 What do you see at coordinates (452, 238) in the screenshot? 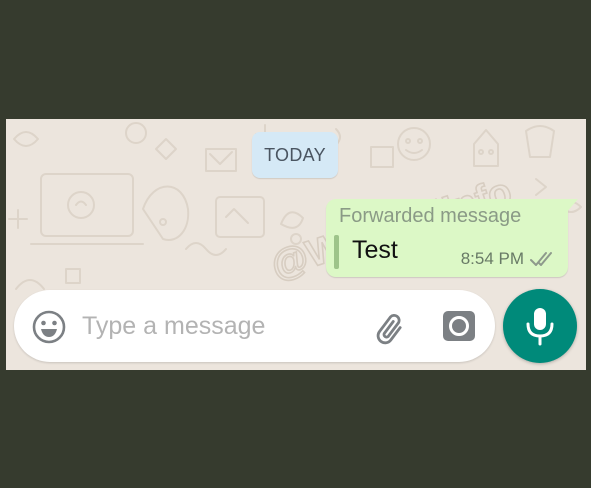
I see `outgoing-message-bubble: Forwarded message Test 8:54 PM` at bounding box center [452, 238].